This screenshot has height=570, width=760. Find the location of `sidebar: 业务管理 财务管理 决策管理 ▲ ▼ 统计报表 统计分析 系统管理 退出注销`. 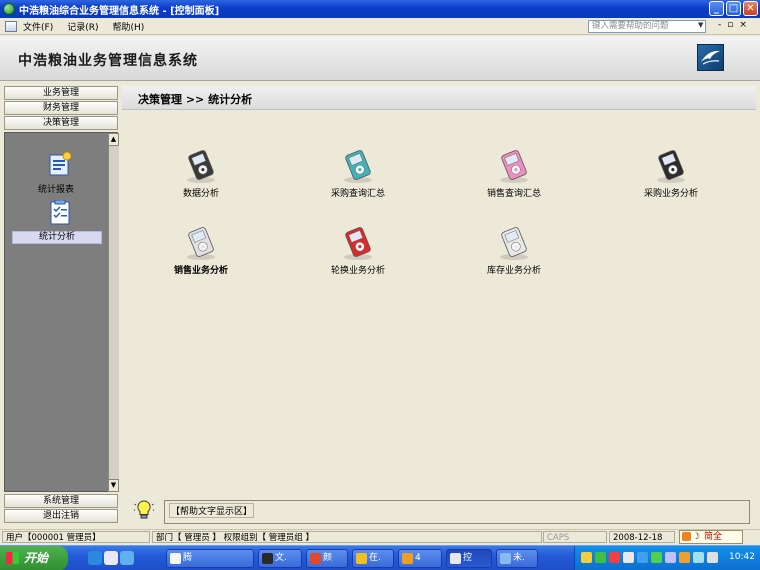

sidebar: 业务管理 财务管理 决策管理 ▲ ▼ 统计报表 统计分析 系统管理 退出注销 is located at coordinates (61, 306).